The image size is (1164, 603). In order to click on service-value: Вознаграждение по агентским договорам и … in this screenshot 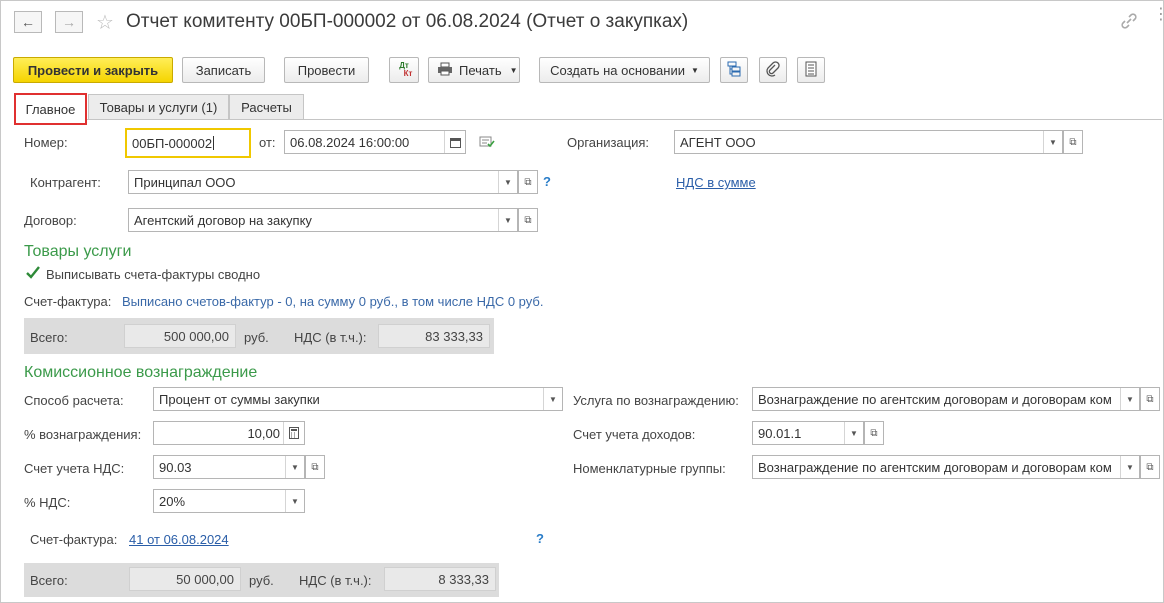, I will do `click(935, 399)`.